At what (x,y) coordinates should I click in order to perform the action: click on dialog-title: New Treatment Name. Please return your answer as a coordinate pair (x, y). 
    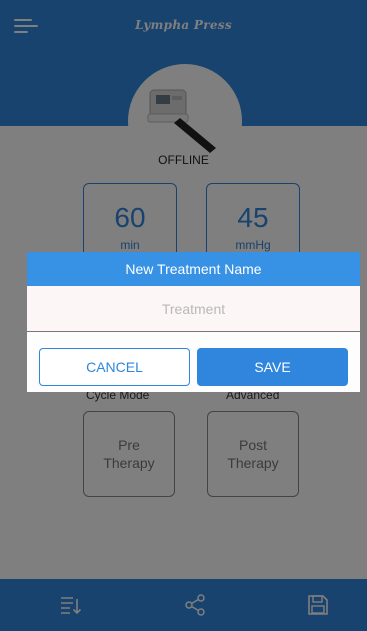
    Looking at the image, I should click on (193, 269).